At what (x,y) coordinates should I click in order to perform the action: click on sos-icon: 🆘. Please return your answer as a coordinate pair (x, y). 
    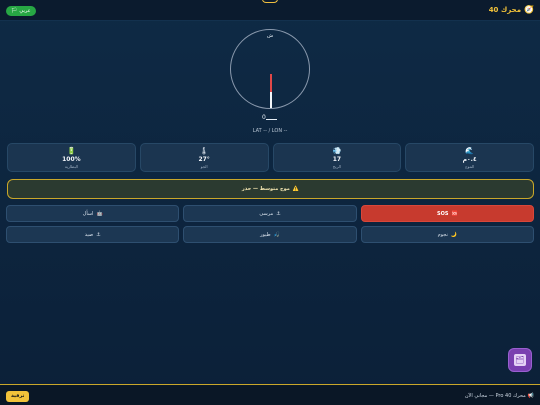
    Looking at the image, I should click on (454, 213).